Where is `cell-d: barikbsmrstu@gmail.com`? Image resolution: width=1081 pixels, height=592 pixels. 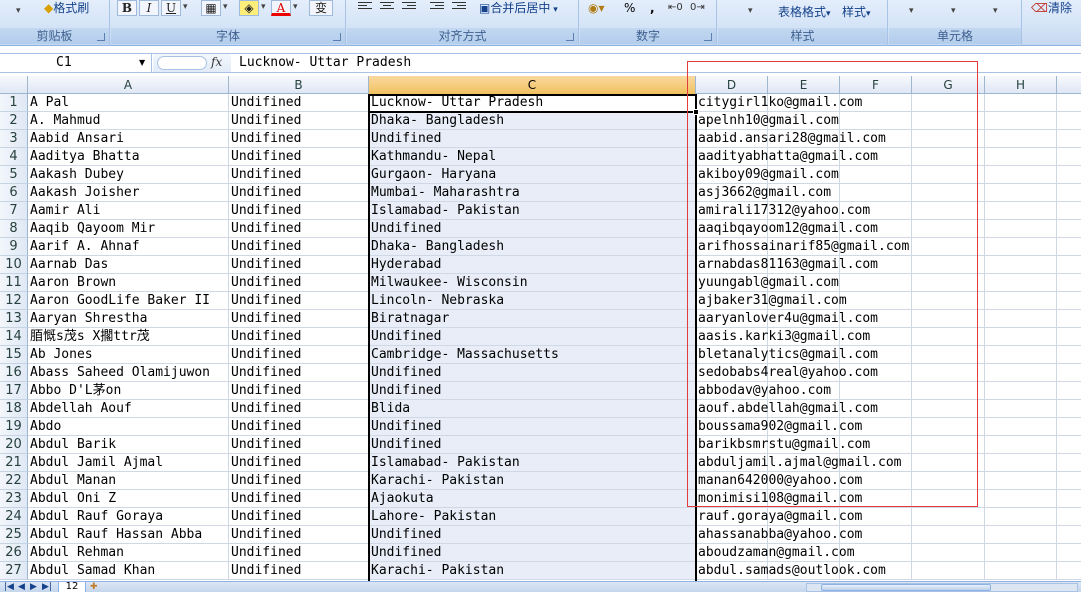
cell-d: barikbsmrstu@gmail.com is located at coordinates (783, 445).